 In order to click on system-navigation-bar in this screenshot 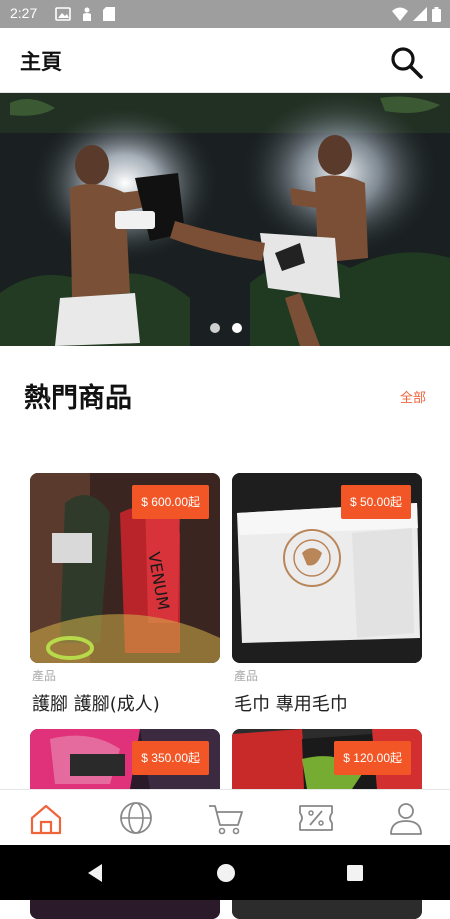, I will do `click(225, 872)`.